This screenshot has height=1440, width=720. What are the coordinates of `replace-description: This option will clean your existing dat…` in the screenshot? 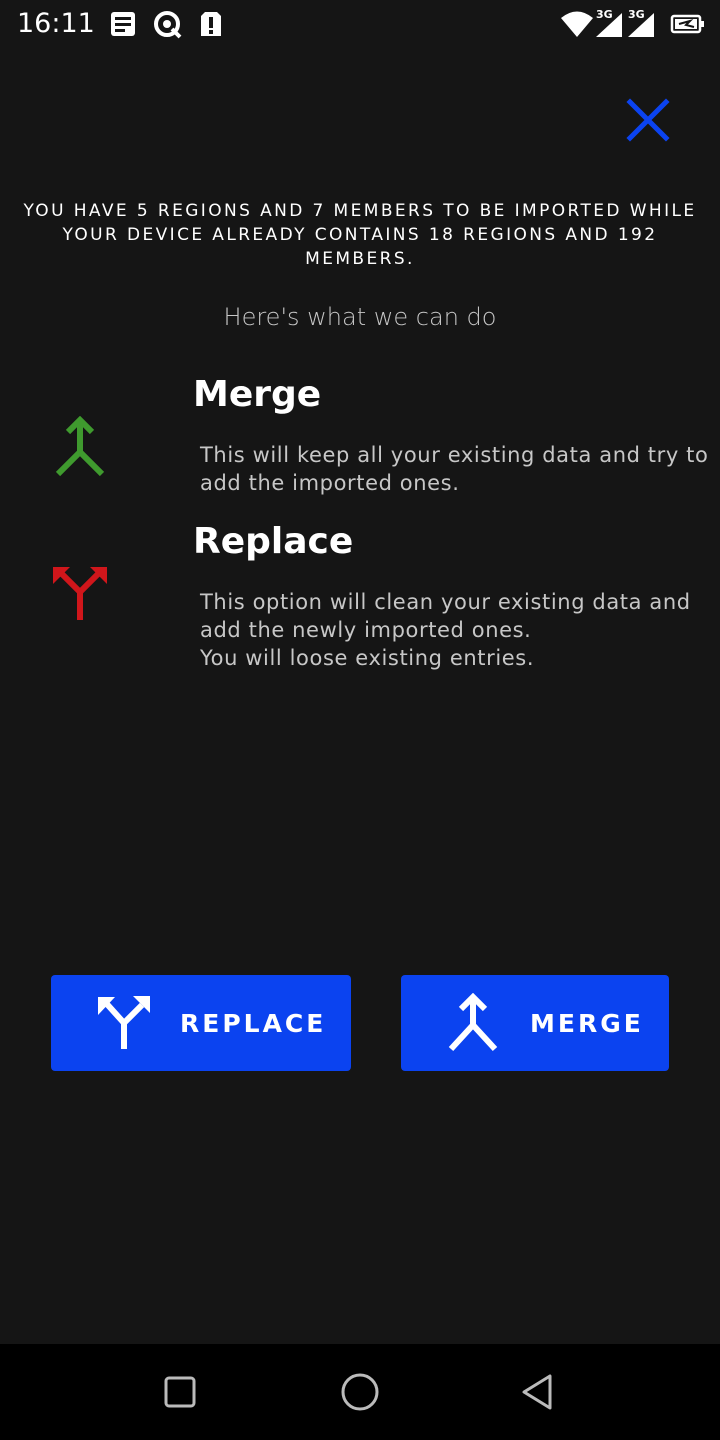 It's located at (445, 630).